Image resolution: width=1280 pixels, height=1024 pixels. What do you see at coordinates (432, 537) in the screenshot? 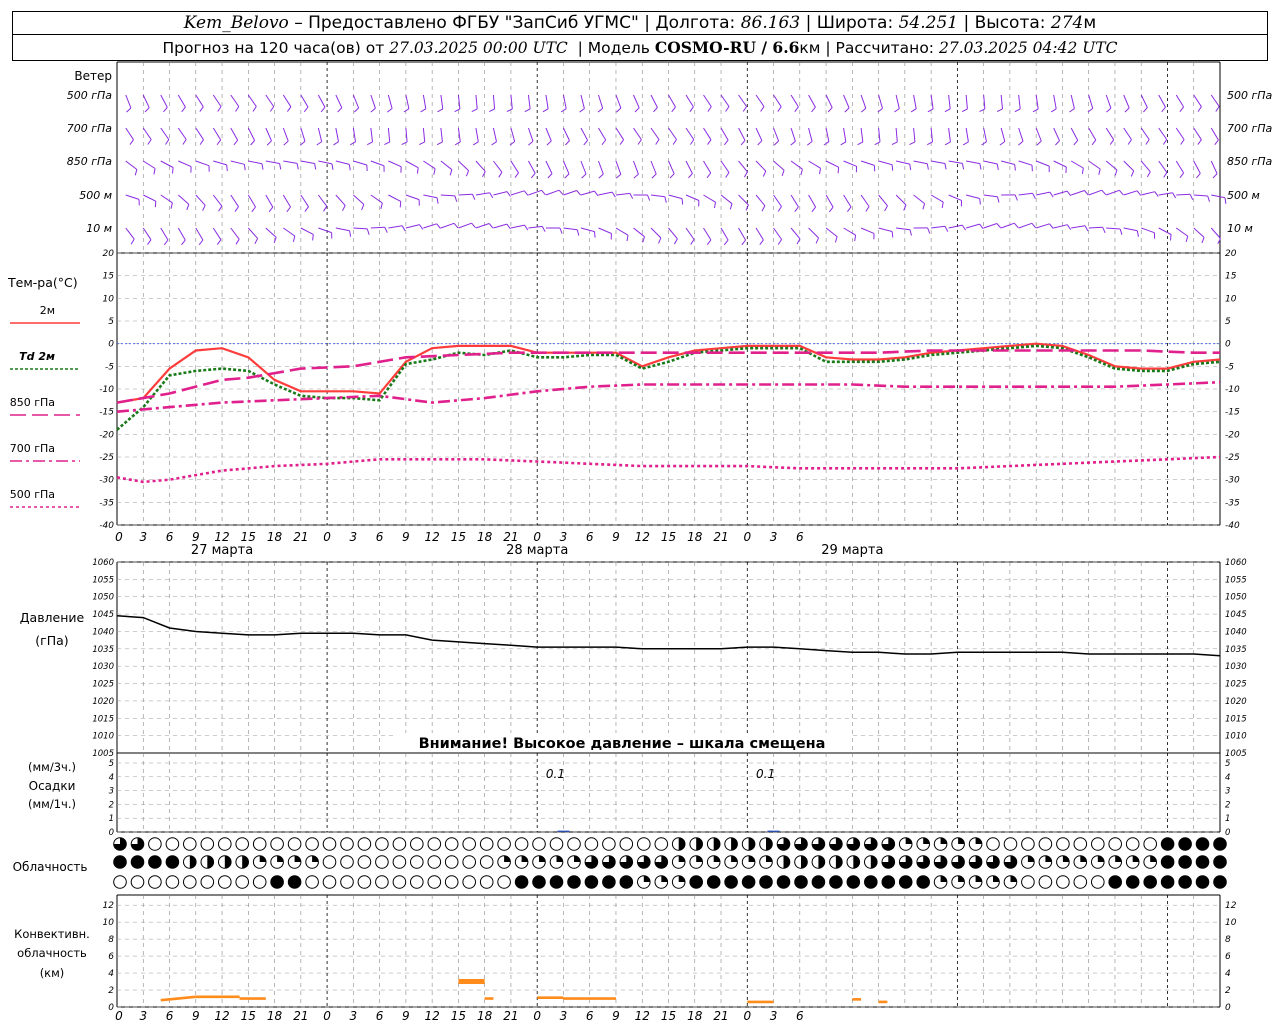
I see `hour-tick-label: 12` at bounding box center [432, 537].